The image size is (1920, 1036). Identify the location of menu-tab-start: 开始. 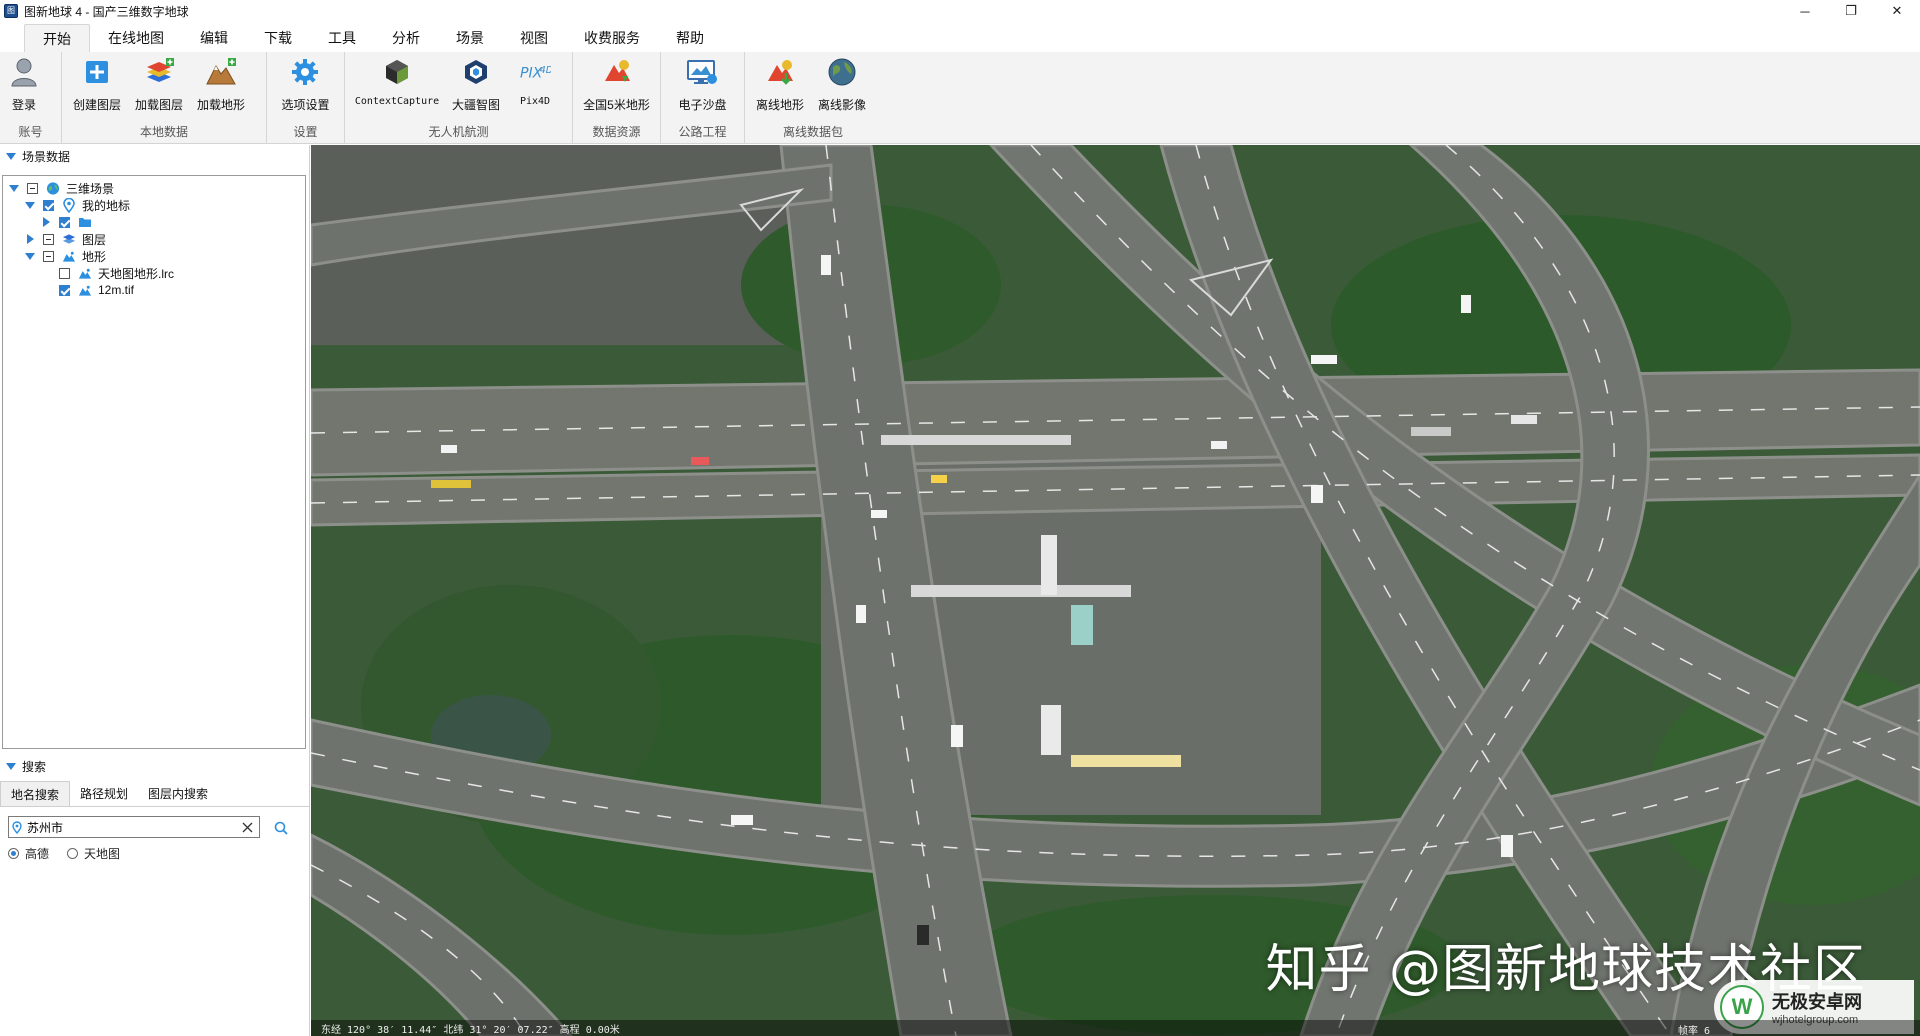
(57, 38).